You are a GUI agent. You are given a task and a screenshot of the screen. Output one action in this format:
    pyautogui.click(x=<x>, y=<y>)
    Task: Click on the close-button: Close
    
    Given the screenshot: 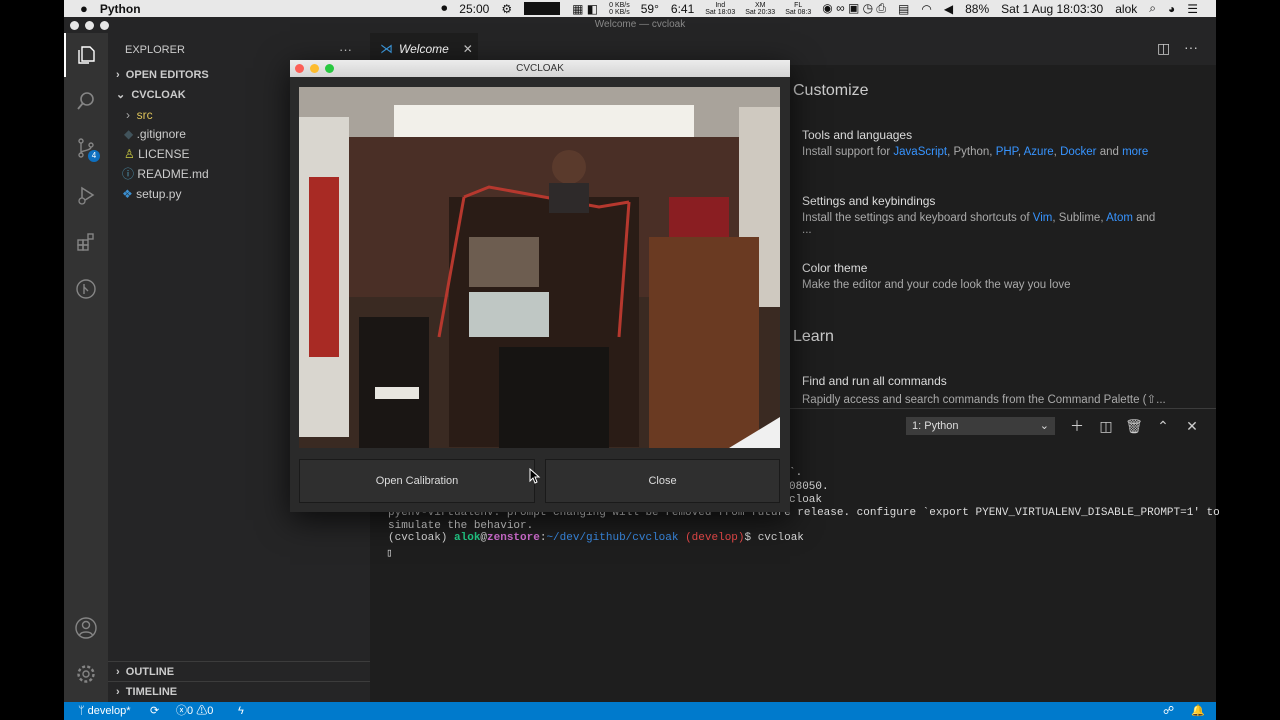 What is the action you would take?
    pyautogui.click(x=662, y=481)
    